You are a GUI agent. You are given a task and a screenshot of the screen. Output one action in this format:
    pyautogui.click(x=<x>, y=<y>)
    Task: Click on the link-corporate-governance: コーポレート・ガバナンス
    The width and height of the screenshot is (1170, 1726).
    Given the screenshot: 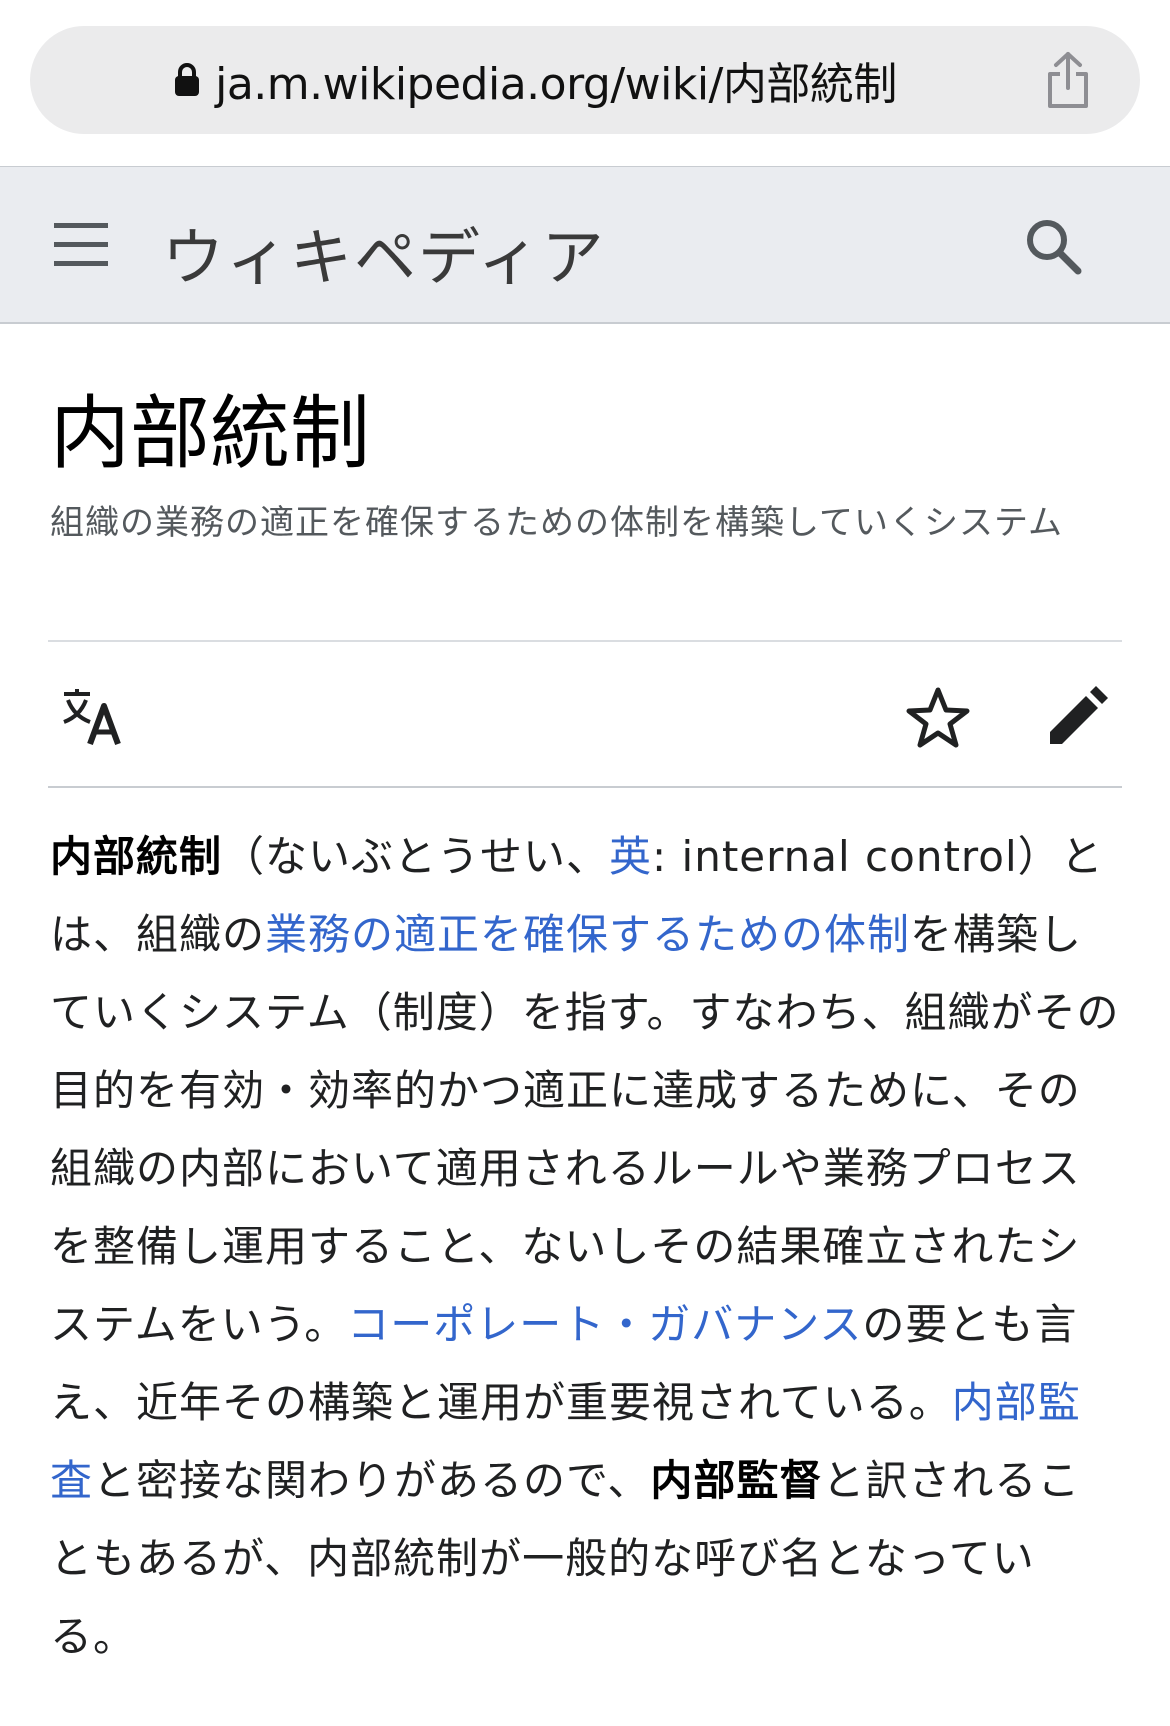 What is the action you would take?
    pyautogui.click(x=604, y=1324)
    